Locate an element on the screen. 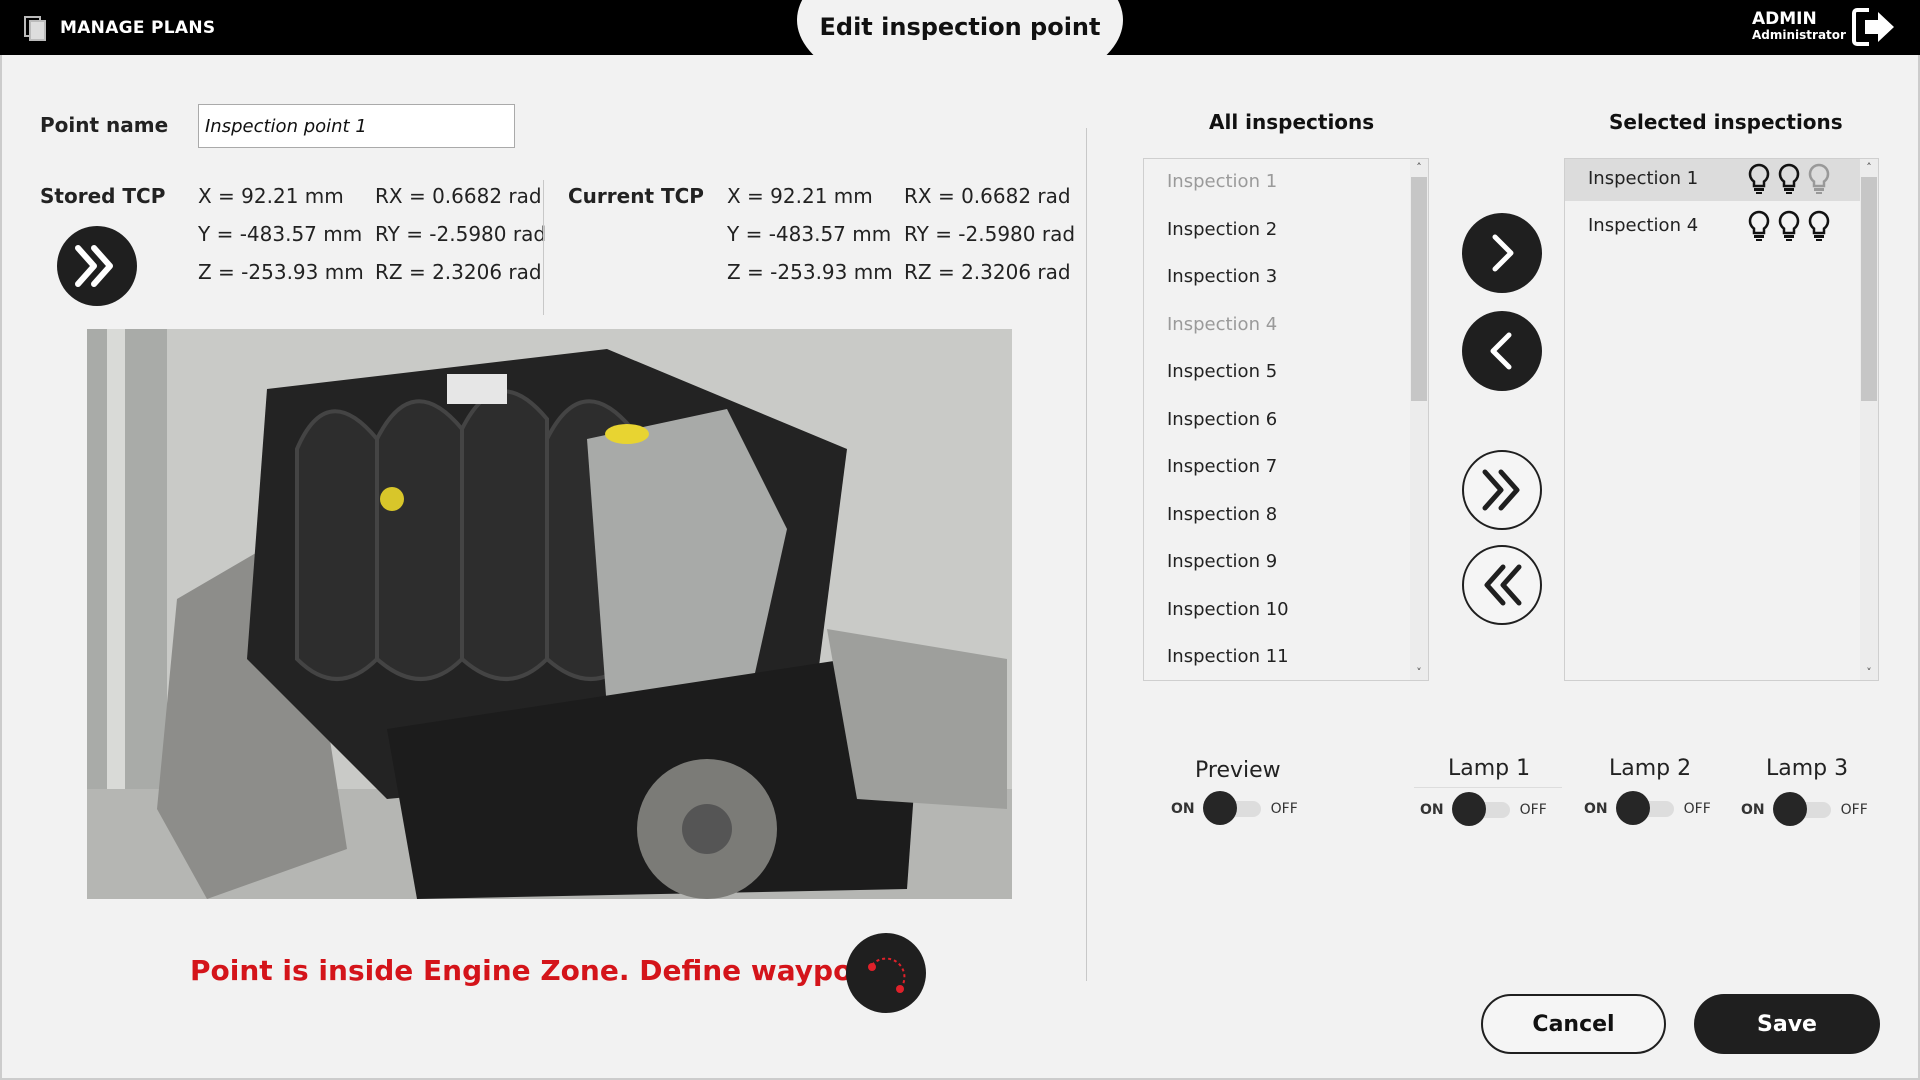 The height and width of the screenshot is (1080, 1920). waypoint-path-icon is located at coordinates (887, 975).